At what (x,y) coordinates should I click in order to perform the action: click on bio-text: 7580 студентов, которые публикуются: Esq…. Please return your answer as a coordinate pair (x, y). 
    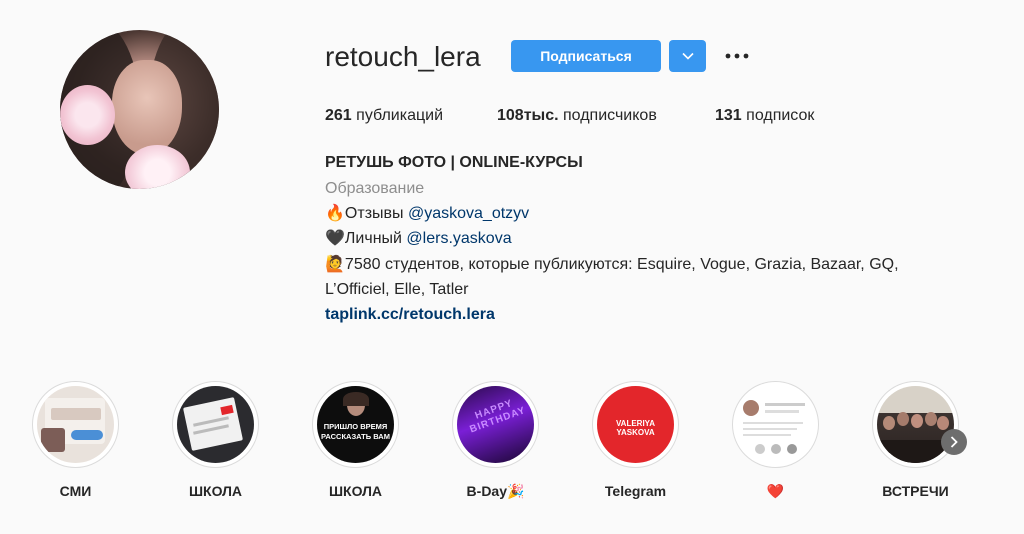
    Looking at the image, I should click on (621, 264).